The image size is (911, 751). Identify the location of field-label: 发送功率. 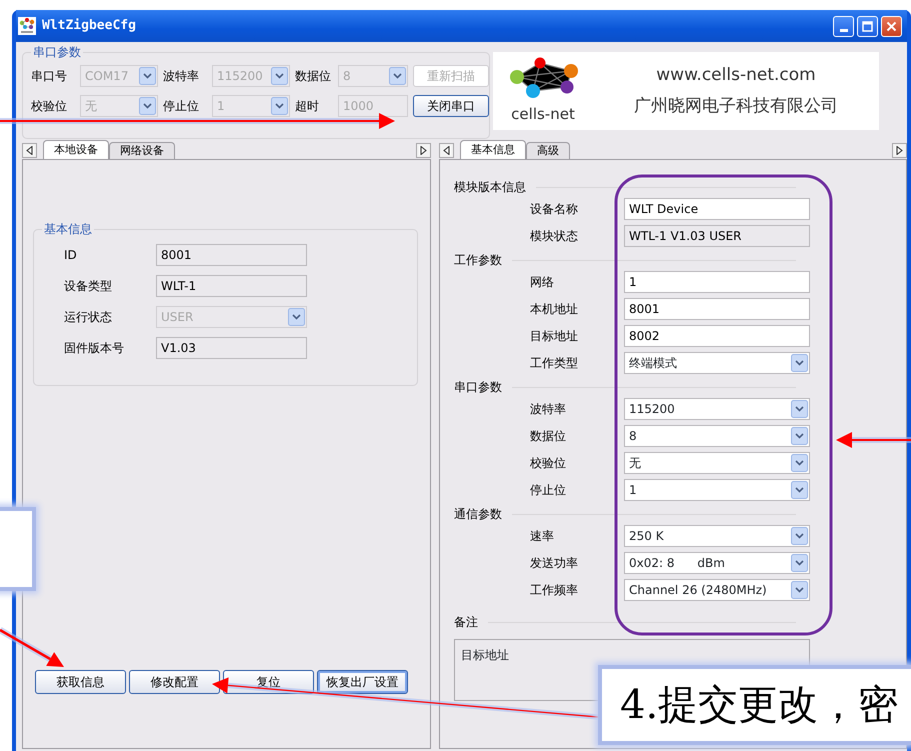
(554, 563).